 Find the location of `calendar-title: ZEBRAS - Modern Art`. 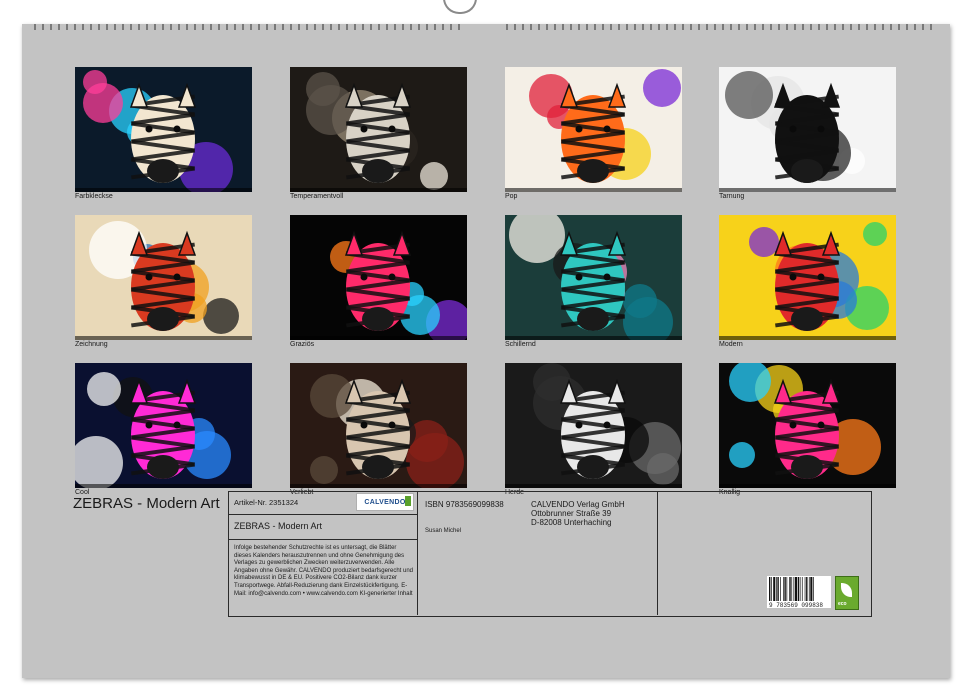

calendar-title: ZEBRAS - Modern Art is located at coordinates (146, 503).